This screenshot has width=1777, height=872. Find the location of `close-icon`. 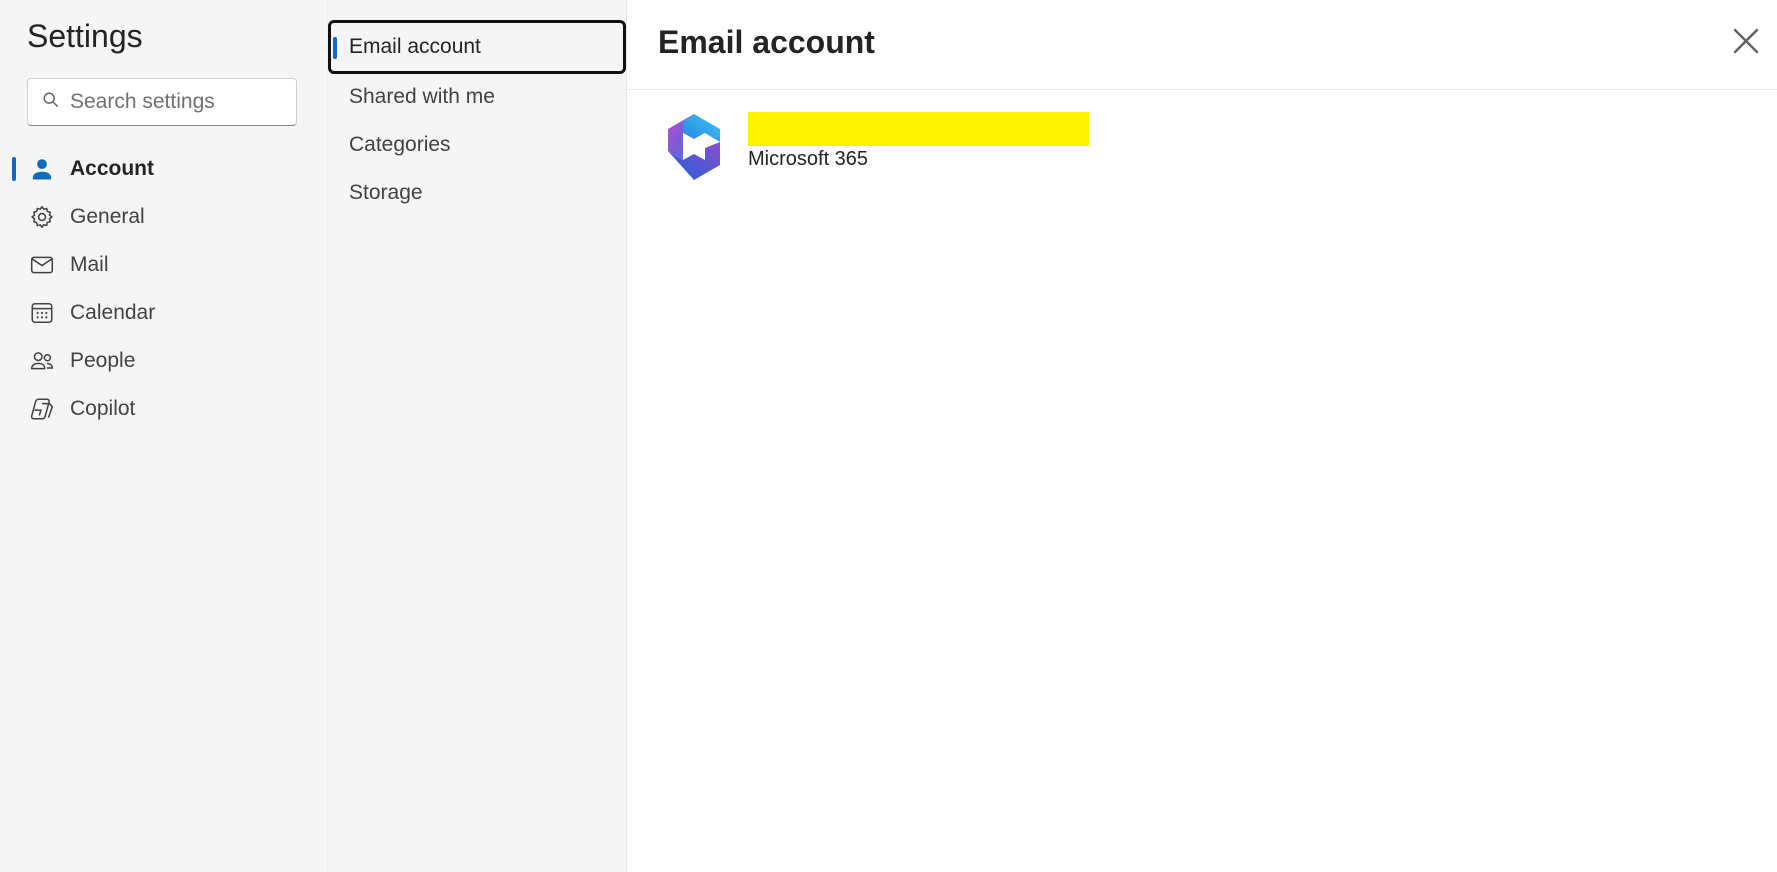

close-icon is located at coordinates (1746, 43).